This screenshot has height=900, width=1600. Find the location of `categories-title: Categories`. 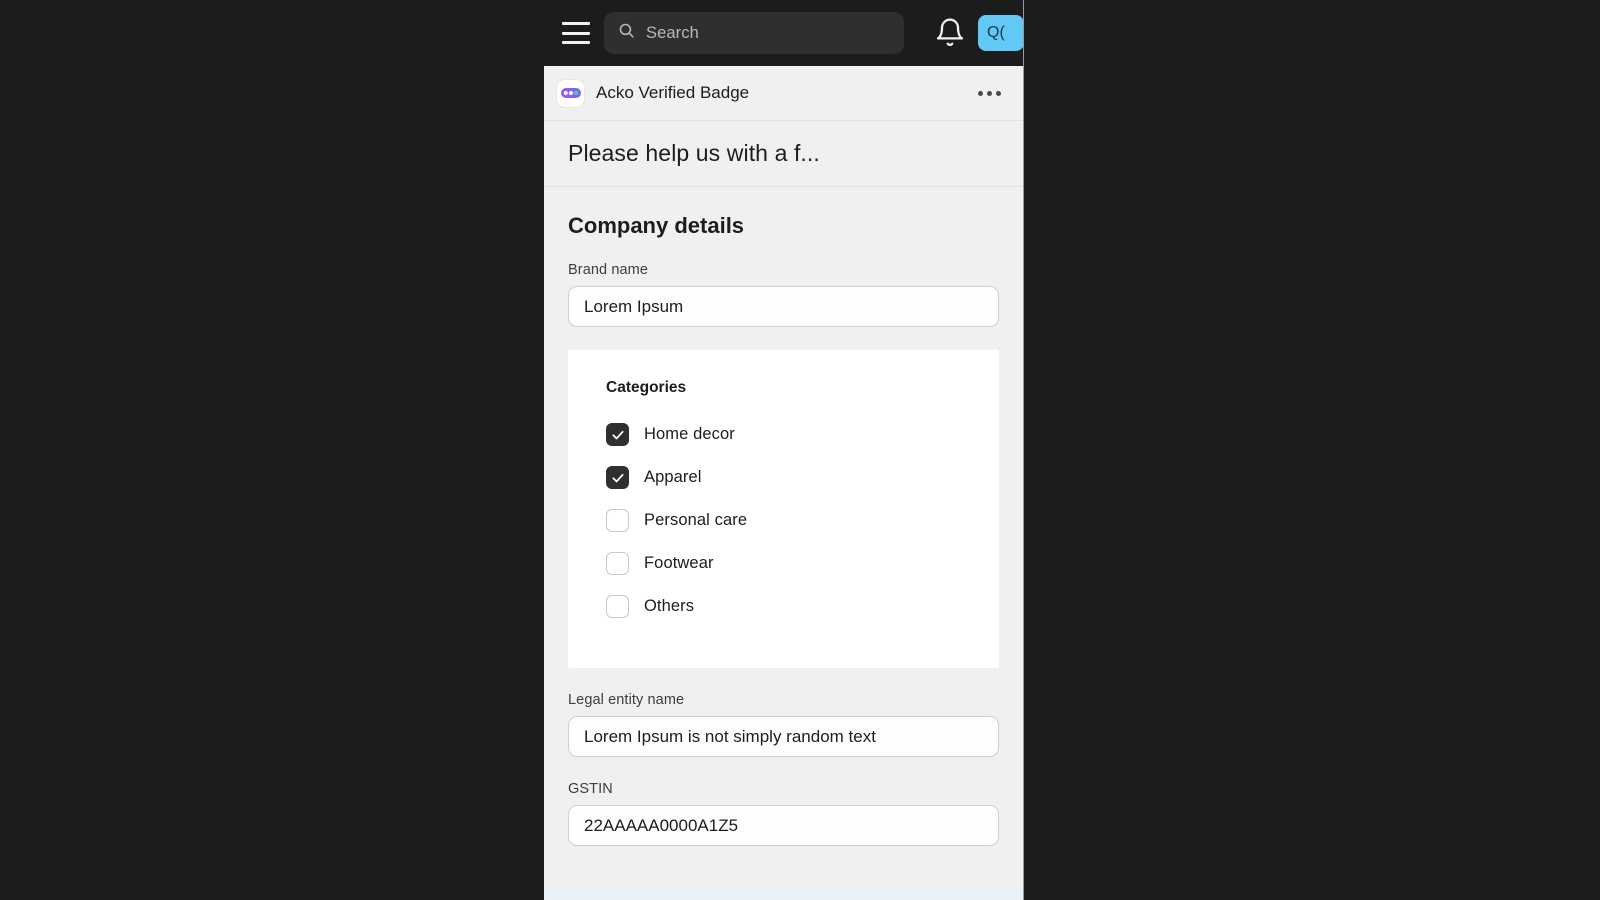

categories-title: Categories is located at coordinates (646, 387).